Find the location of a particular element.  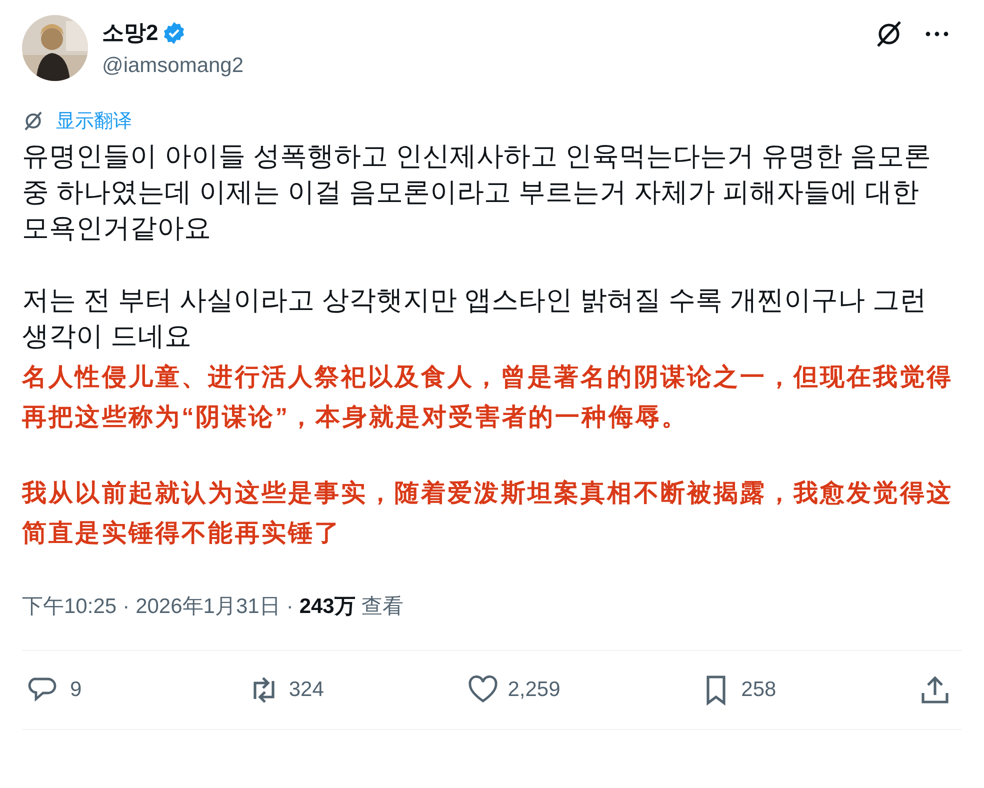

user-name: 소망2 is located at coordinates (130, 33).